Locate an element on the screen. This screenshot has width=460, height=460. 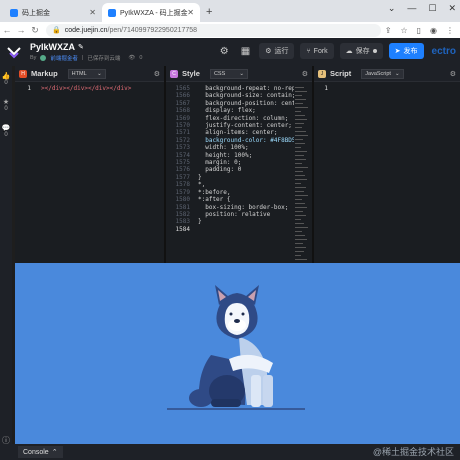
eye-icon: 👁 is located at coordinates (132, 58).